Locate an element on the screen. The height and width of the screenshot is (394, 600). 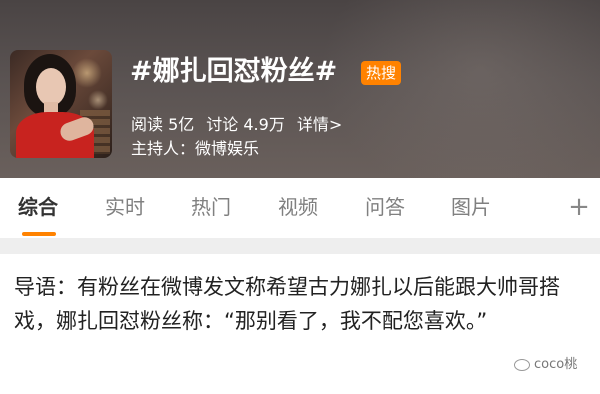
tab-qa: 问答 is located at coordinates (385, 207).